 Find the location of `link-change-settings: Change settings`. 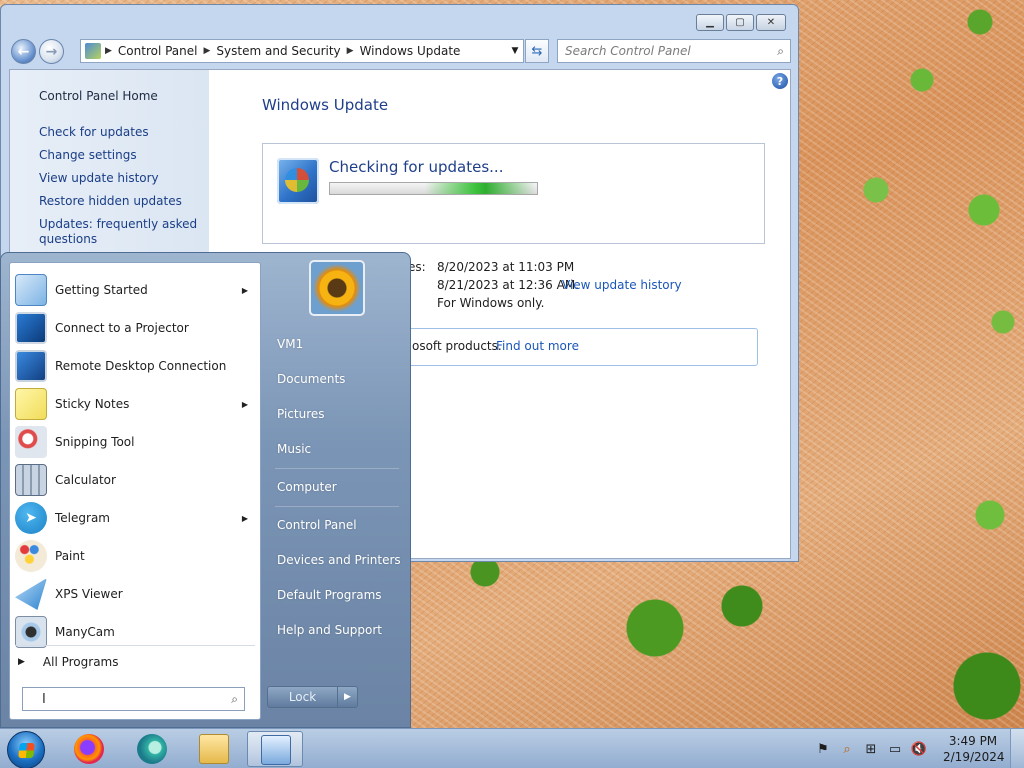

link-change-settings: Change settings is located at coordinates (88, 155).